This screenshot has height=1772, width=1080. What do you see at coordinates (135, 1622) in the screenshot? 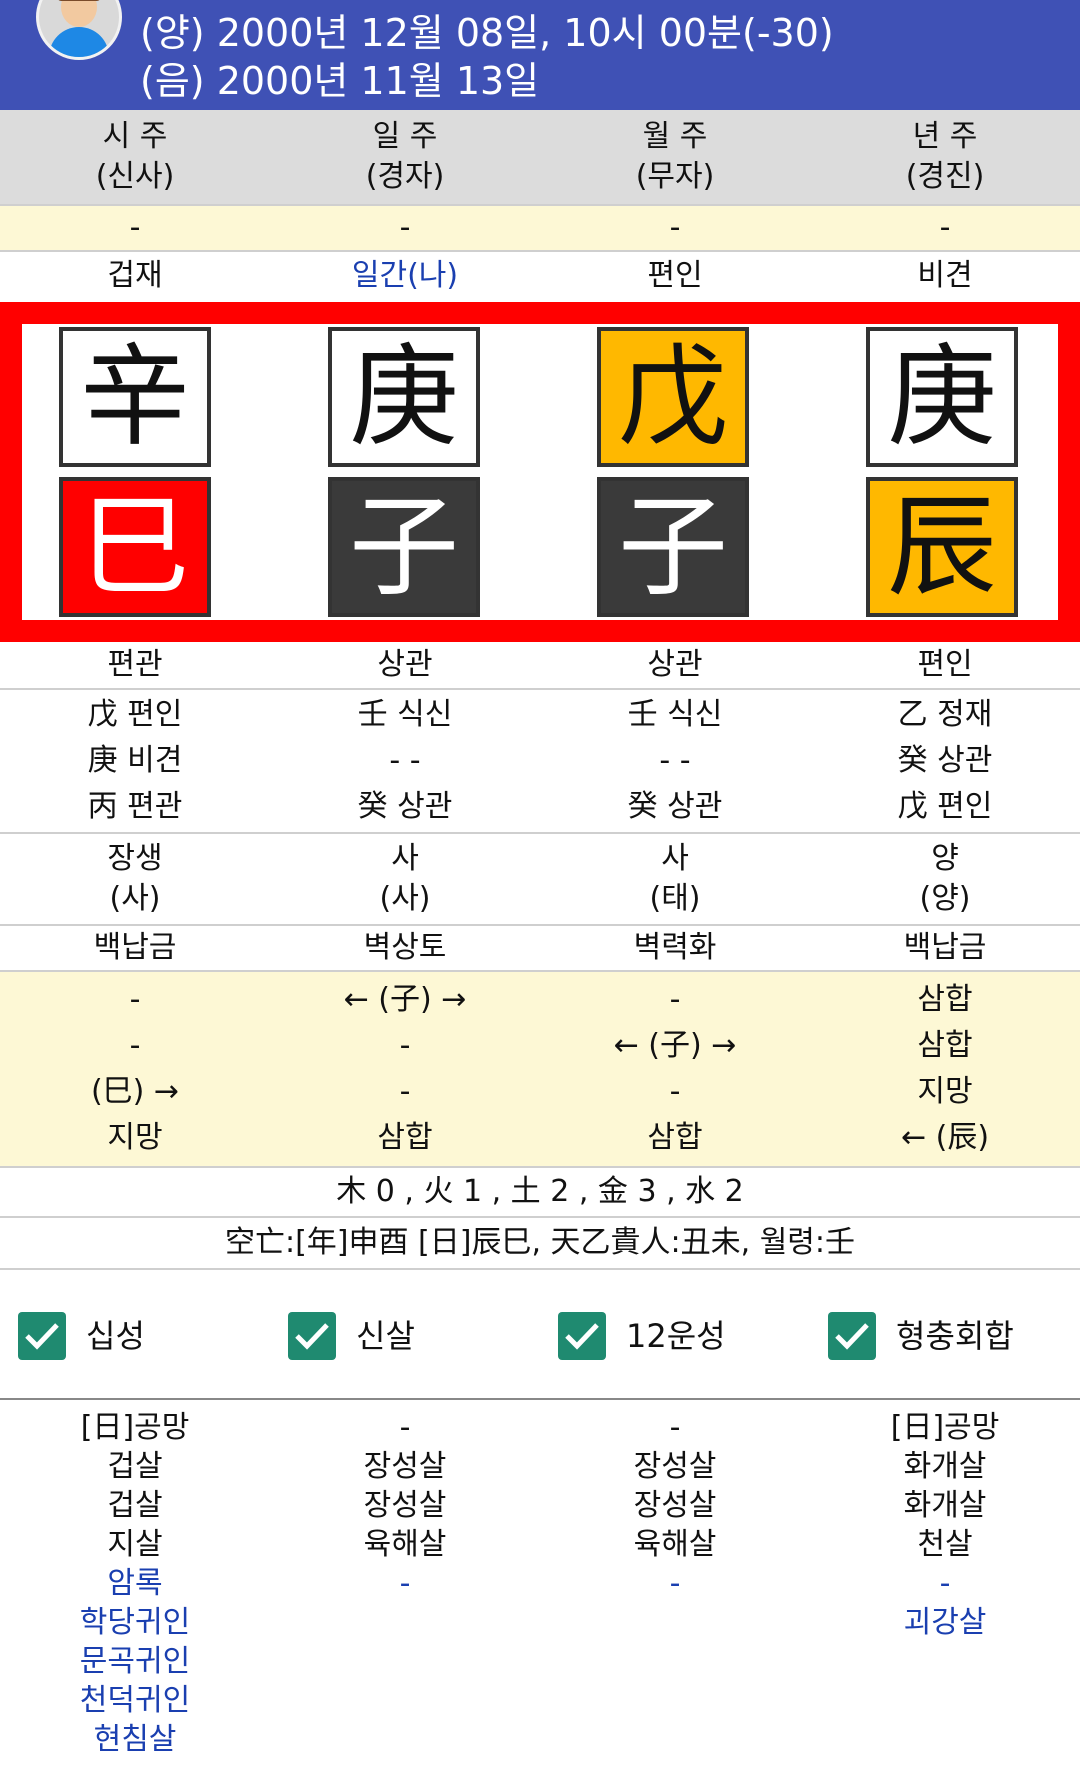
I see `sinsal-item-blue: 학당귀인` at bounding box center [135, 1622].